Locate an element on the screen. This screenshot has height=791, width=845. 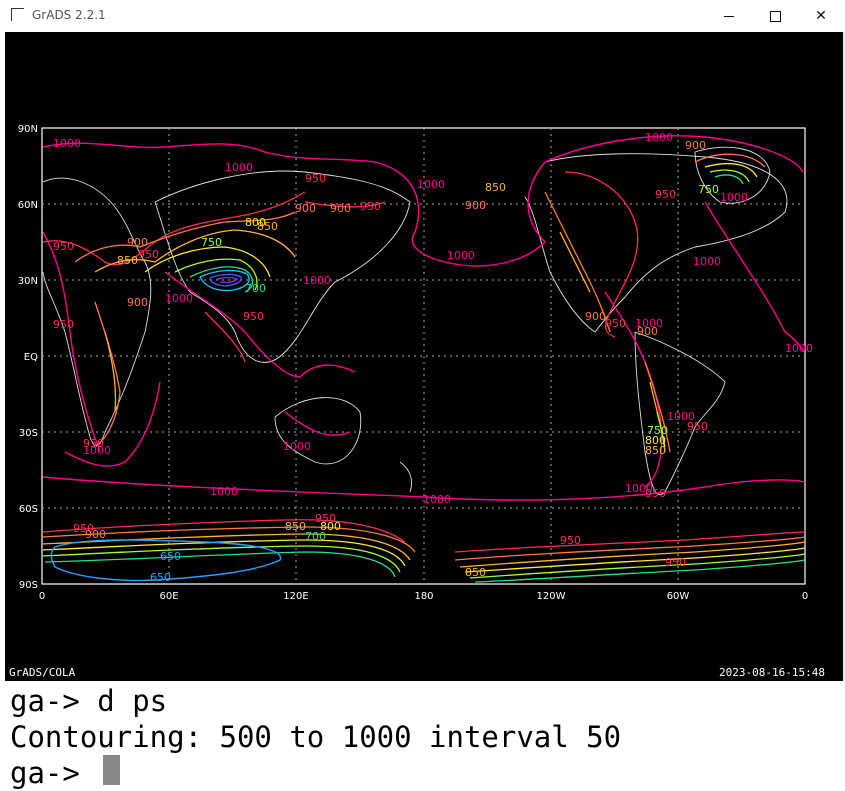
y-tick-label: 90N is located at coordinates (28, 129).